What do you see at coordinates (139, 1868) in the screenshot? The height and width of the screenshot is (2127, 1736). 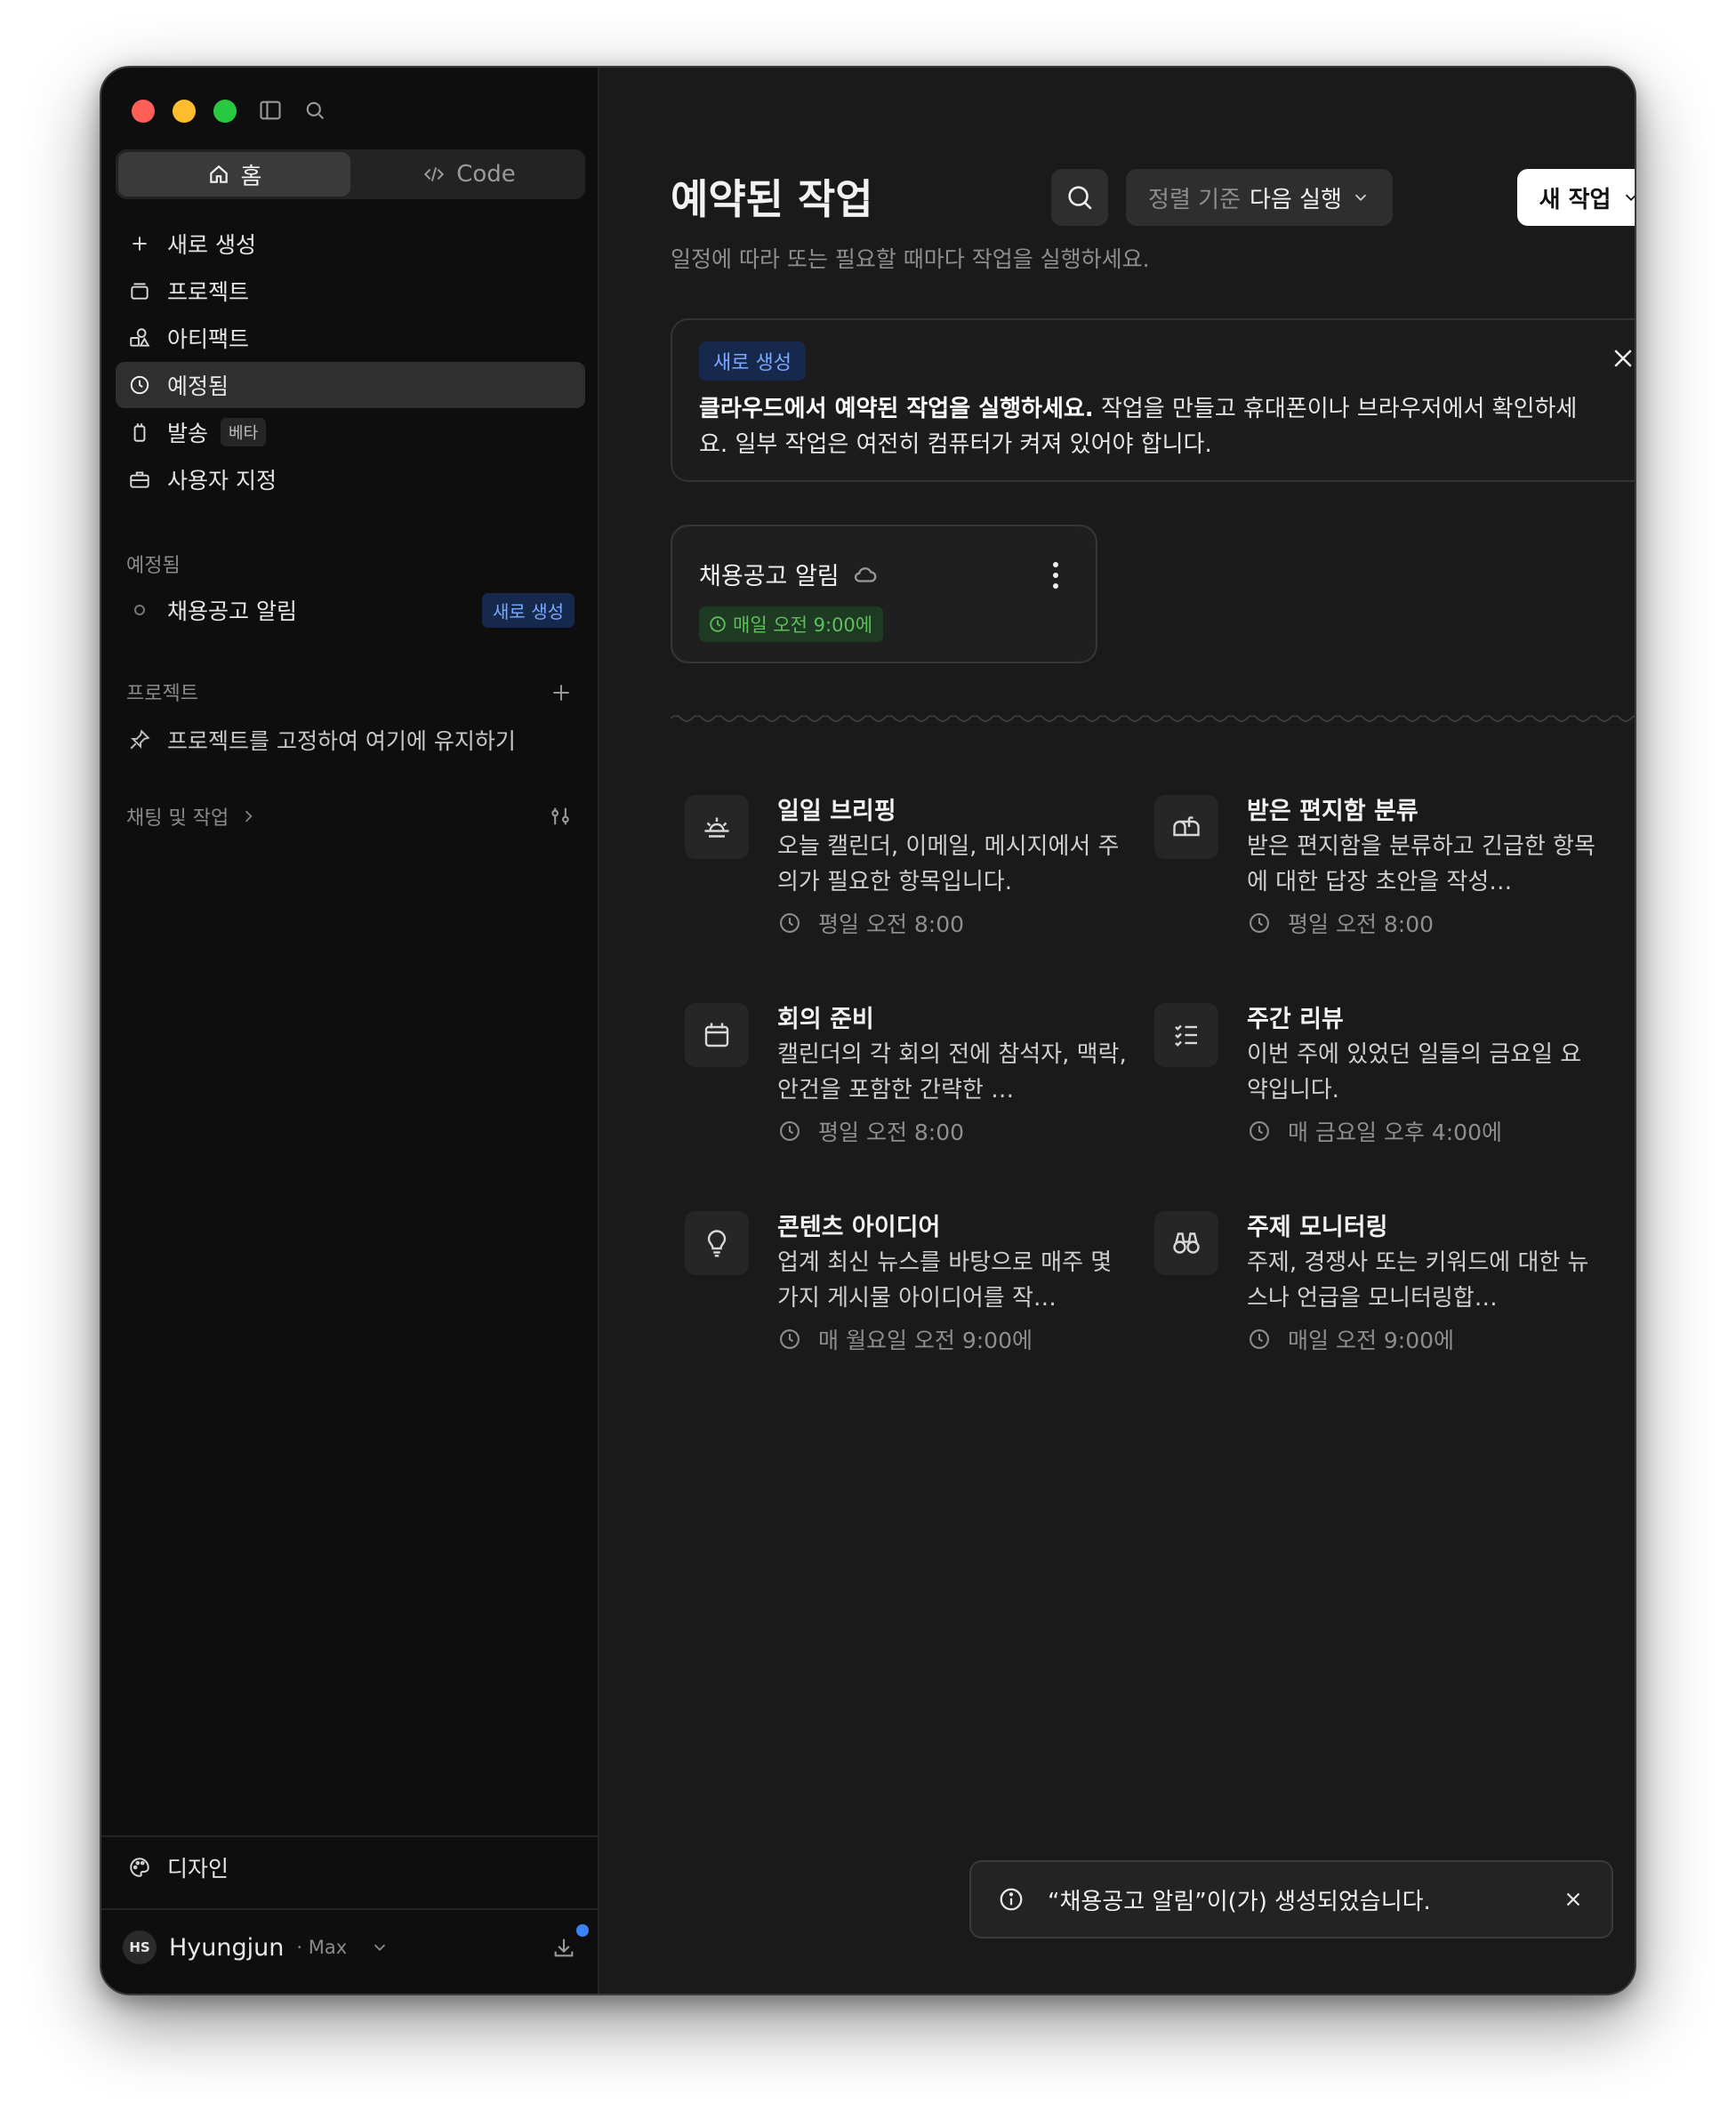 I see `palette-icon` at bounding box center [139, 1868].